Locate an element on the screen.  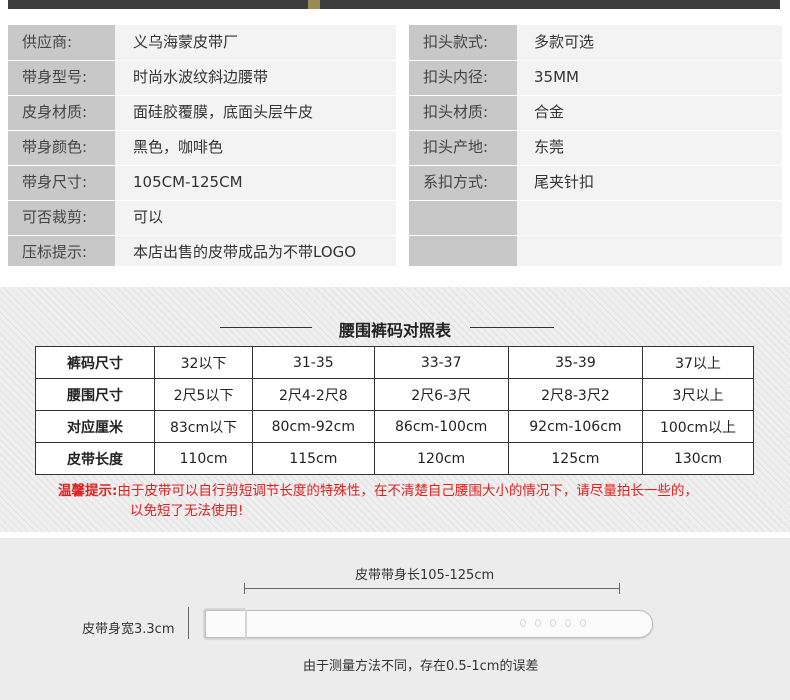
spec-label: 扣头材质: is located at coordinates (456, 112).